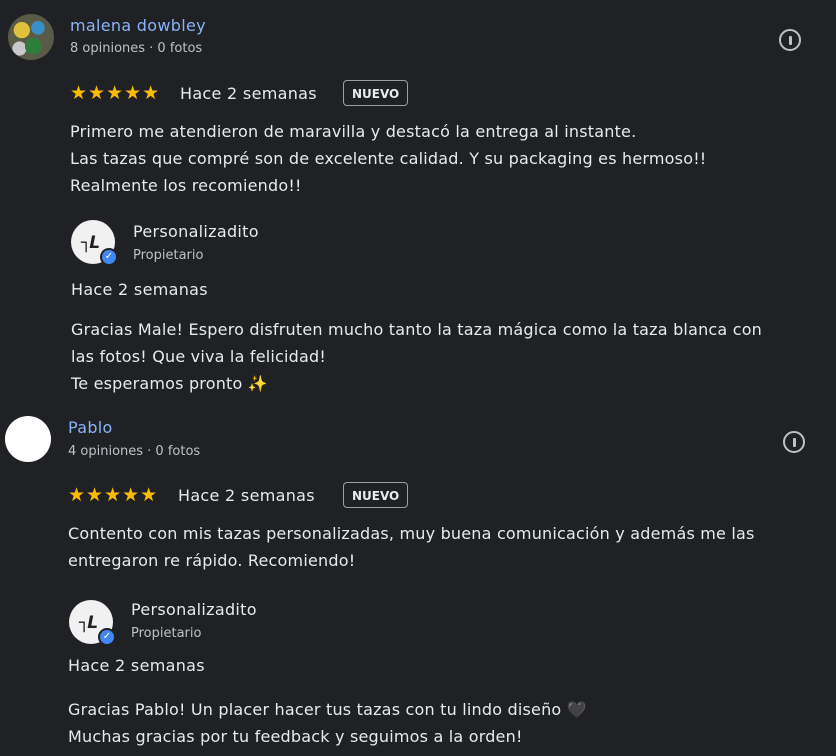 The width and height of the screenshot is (836, 756). Describe the element at coordinates (90, 427) in the screenshot. I see `reviewer-name: Pablo` at that location.